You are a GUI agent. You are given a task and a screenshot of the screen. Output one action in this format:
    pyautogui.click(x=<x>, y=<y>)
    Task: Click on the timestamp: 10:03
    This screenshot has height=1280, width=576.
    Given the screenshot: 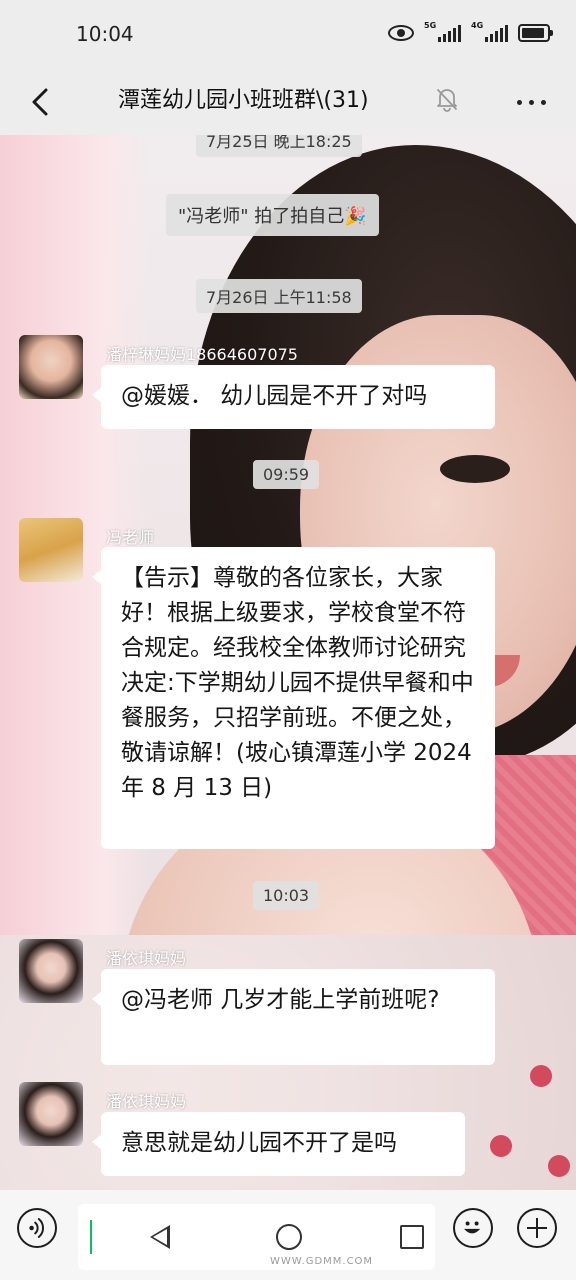 What is the action you would take?
    pyautogui.click(x=286, y=895)
    